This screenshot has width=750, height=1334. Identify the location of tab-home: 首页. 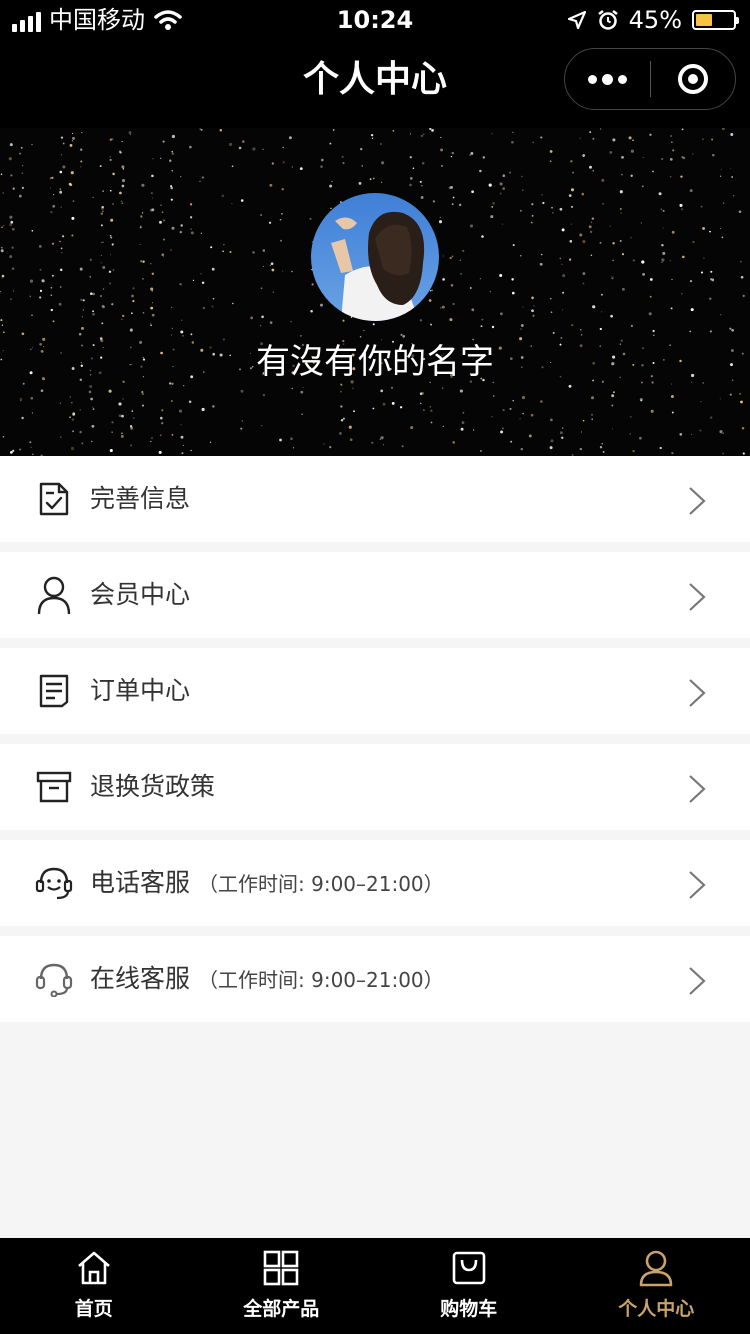
(94, 1286).